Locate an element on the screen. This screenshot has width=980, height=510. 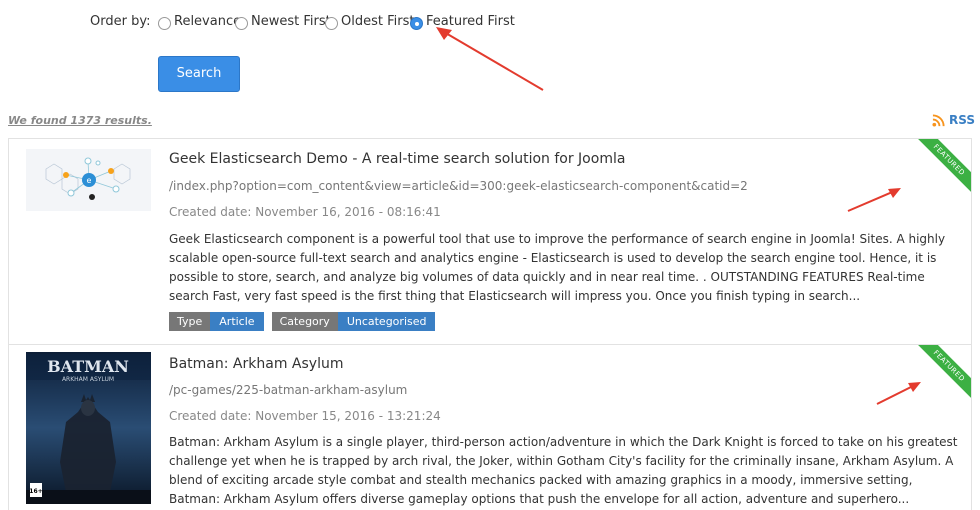
featured-badge: FEATURED is located at coordinates (941, 169).